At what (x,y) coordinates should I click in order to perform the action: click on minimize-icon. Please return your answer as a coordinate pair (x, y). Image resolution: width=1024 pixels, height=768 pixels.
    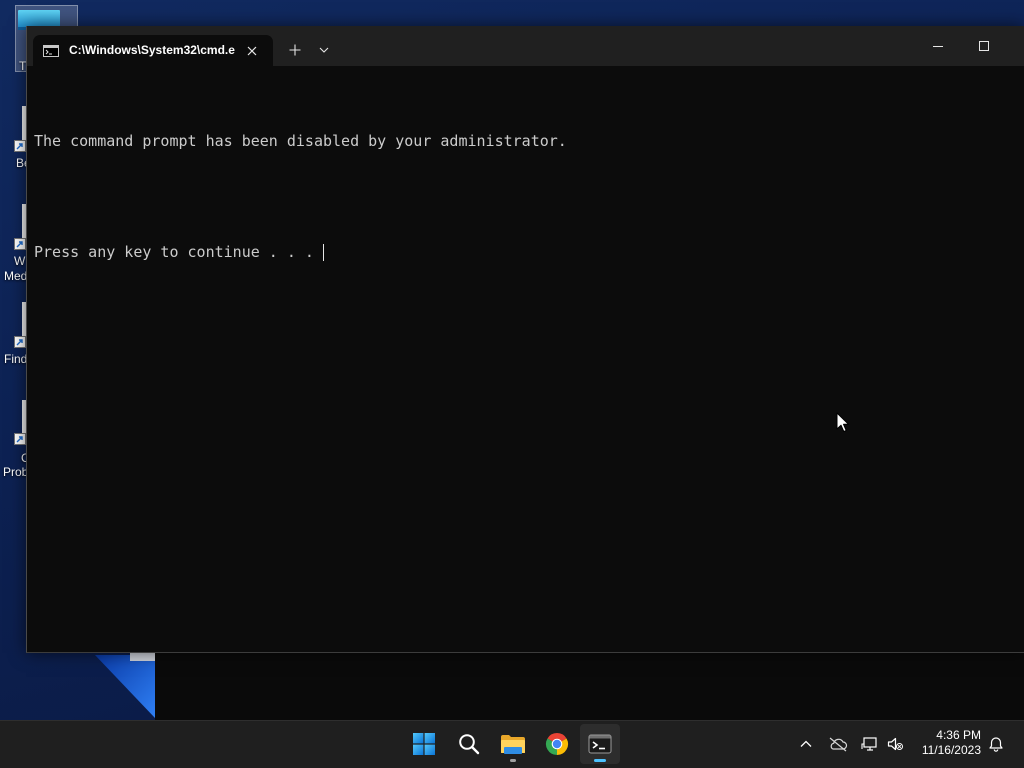
    Looking at the image, I should click on (938, 46).